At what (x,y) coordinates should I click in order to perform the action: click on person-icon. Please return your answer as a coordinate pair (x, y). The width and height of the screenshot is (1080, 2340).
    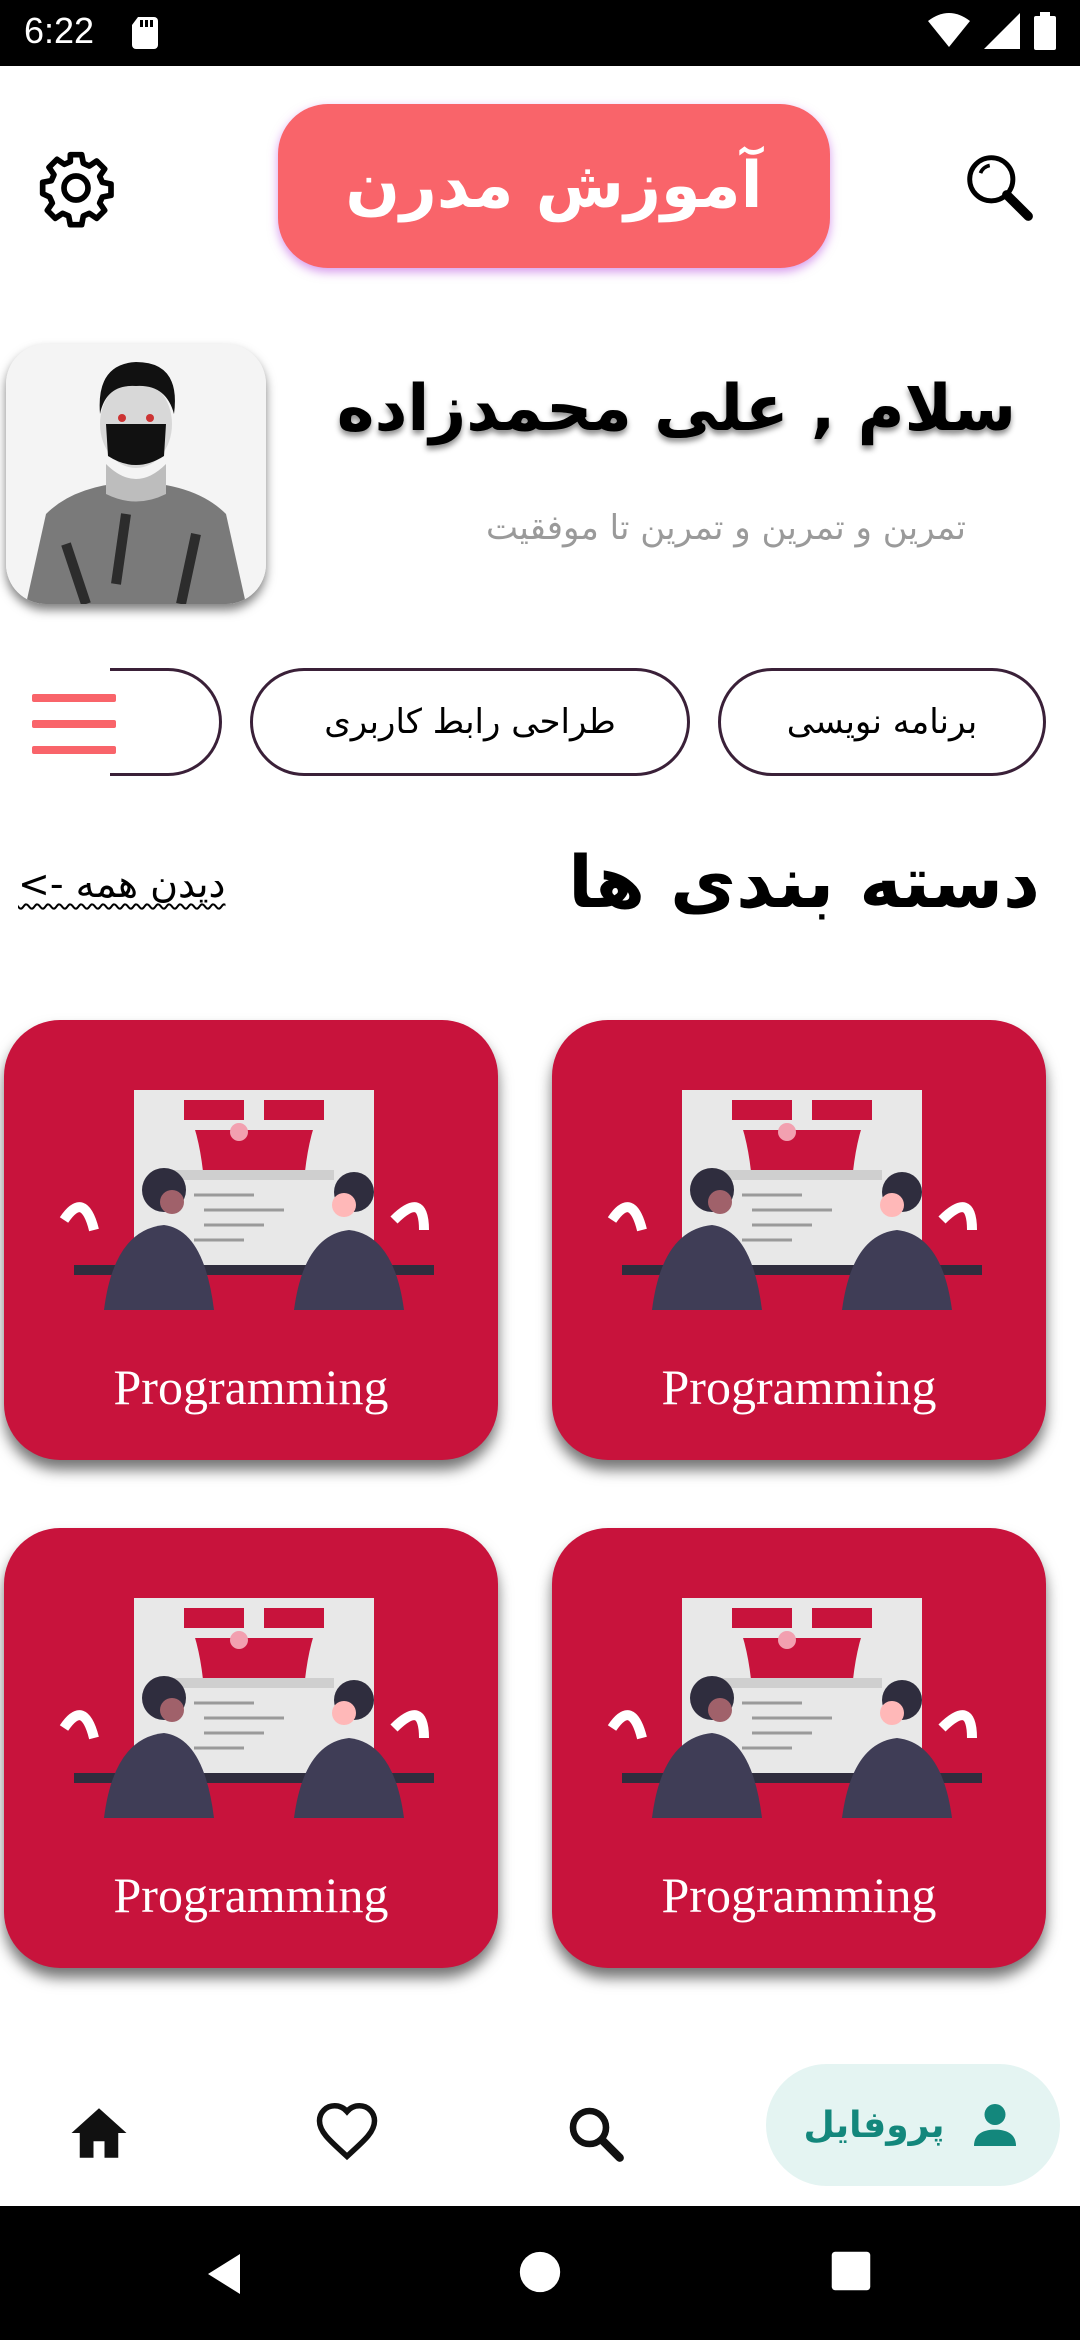
    Looking at the image, I should click on (994, 2125).